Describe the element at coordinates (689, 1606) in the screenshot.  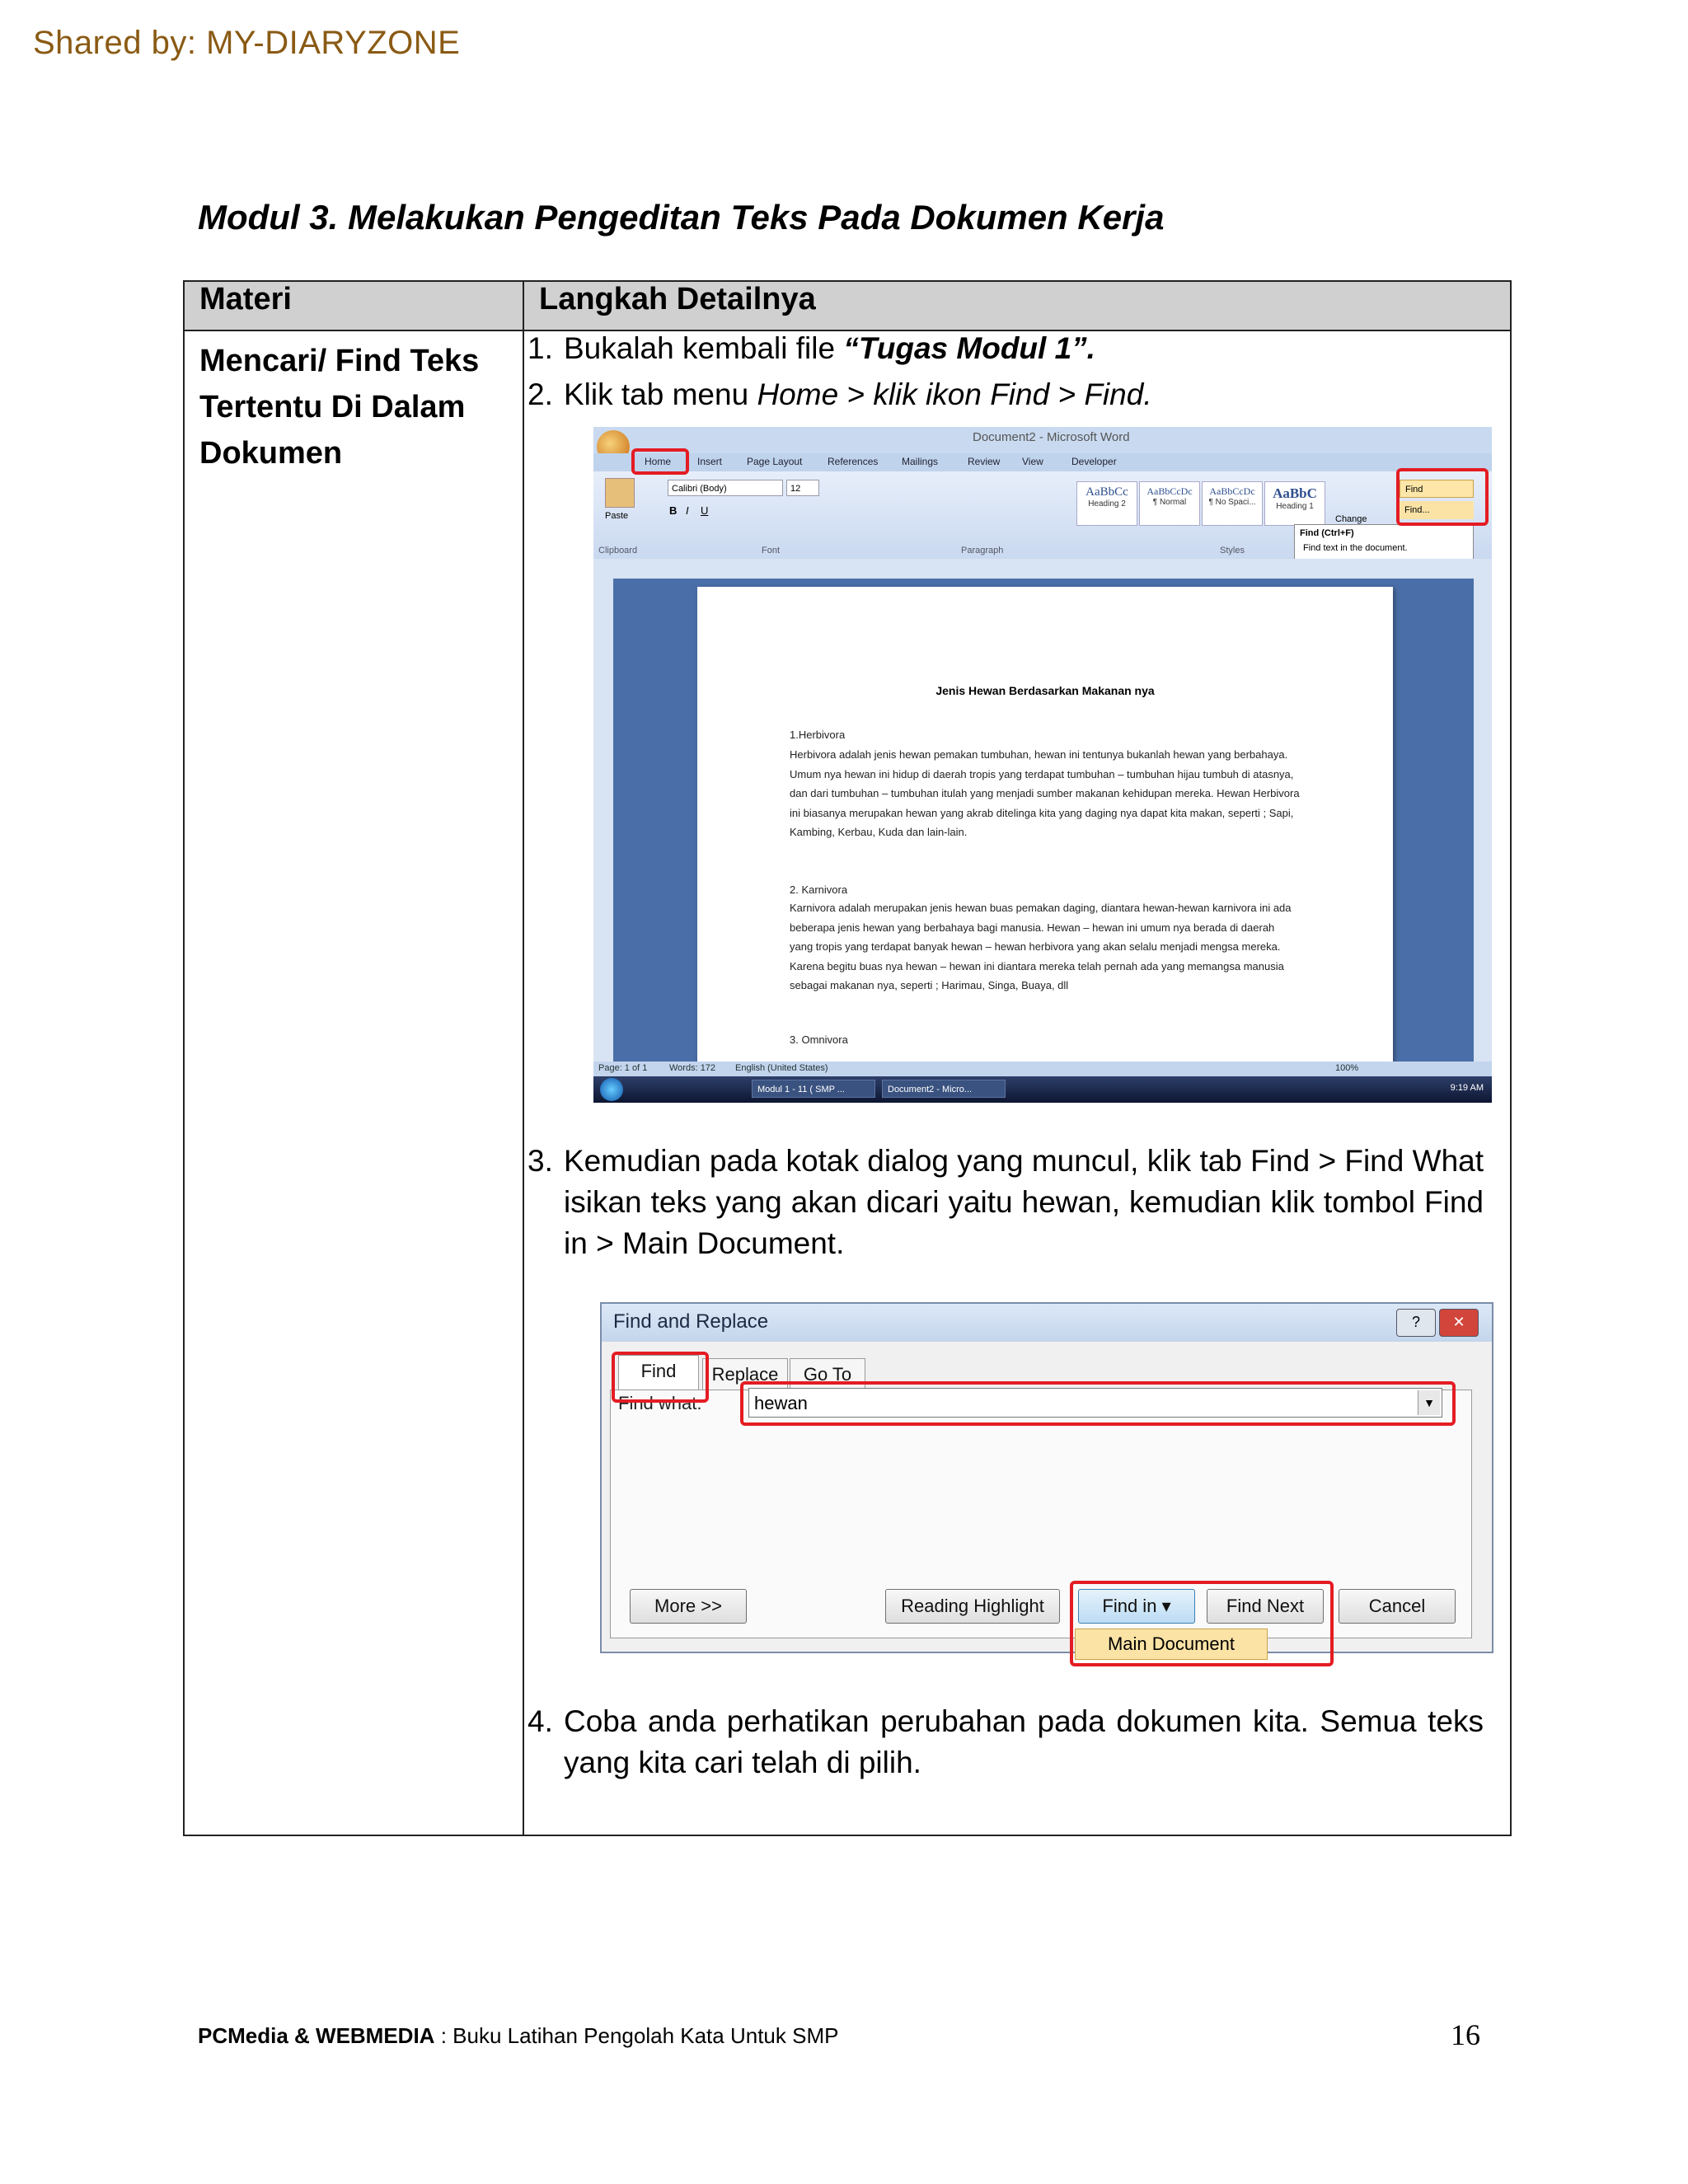
I see `more-button: More >>` at that location.